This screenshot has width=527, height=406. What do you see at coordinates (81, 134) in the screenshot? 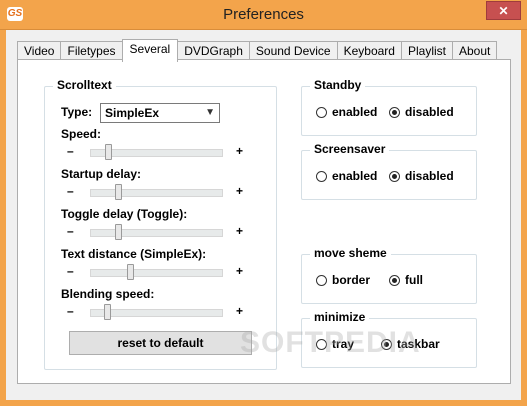
I see `speed-label: Speed:` at bounding box center [81, 134].